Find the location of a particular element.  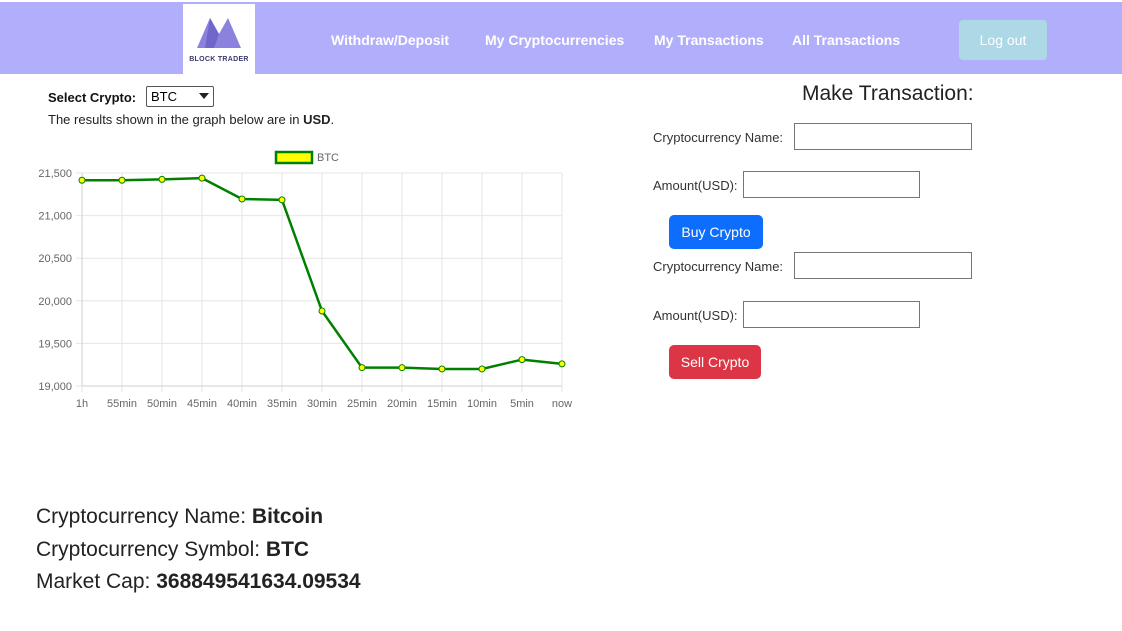

crypto-select: BTC is located at coordinates (180, 96).